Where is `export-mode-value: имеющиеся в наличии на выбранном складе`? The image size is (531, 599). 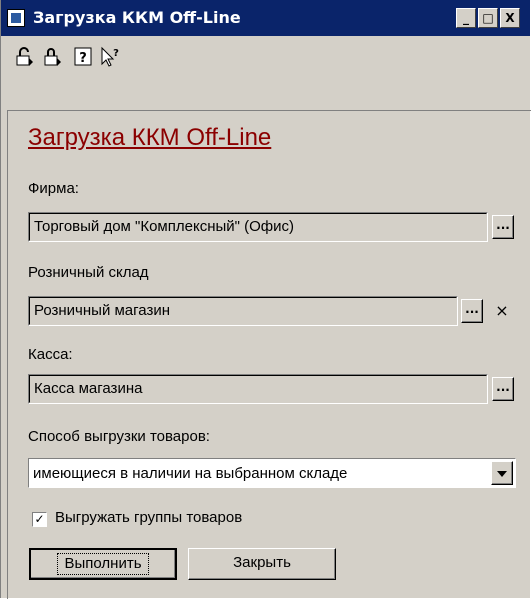
export-mode-value: имеющиеся в наличии на выбранном складе is located at coordinates (190, 473).